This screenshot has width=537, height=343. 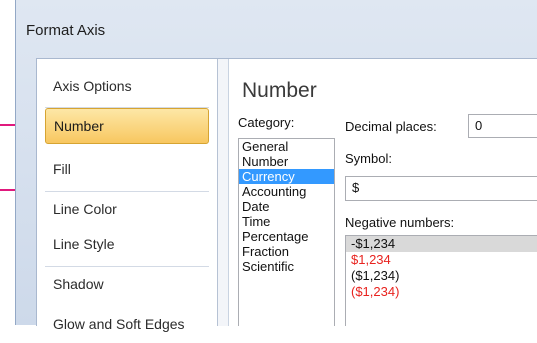 I want to click on symbol-dropdown: $, so click(x=441, y=188).